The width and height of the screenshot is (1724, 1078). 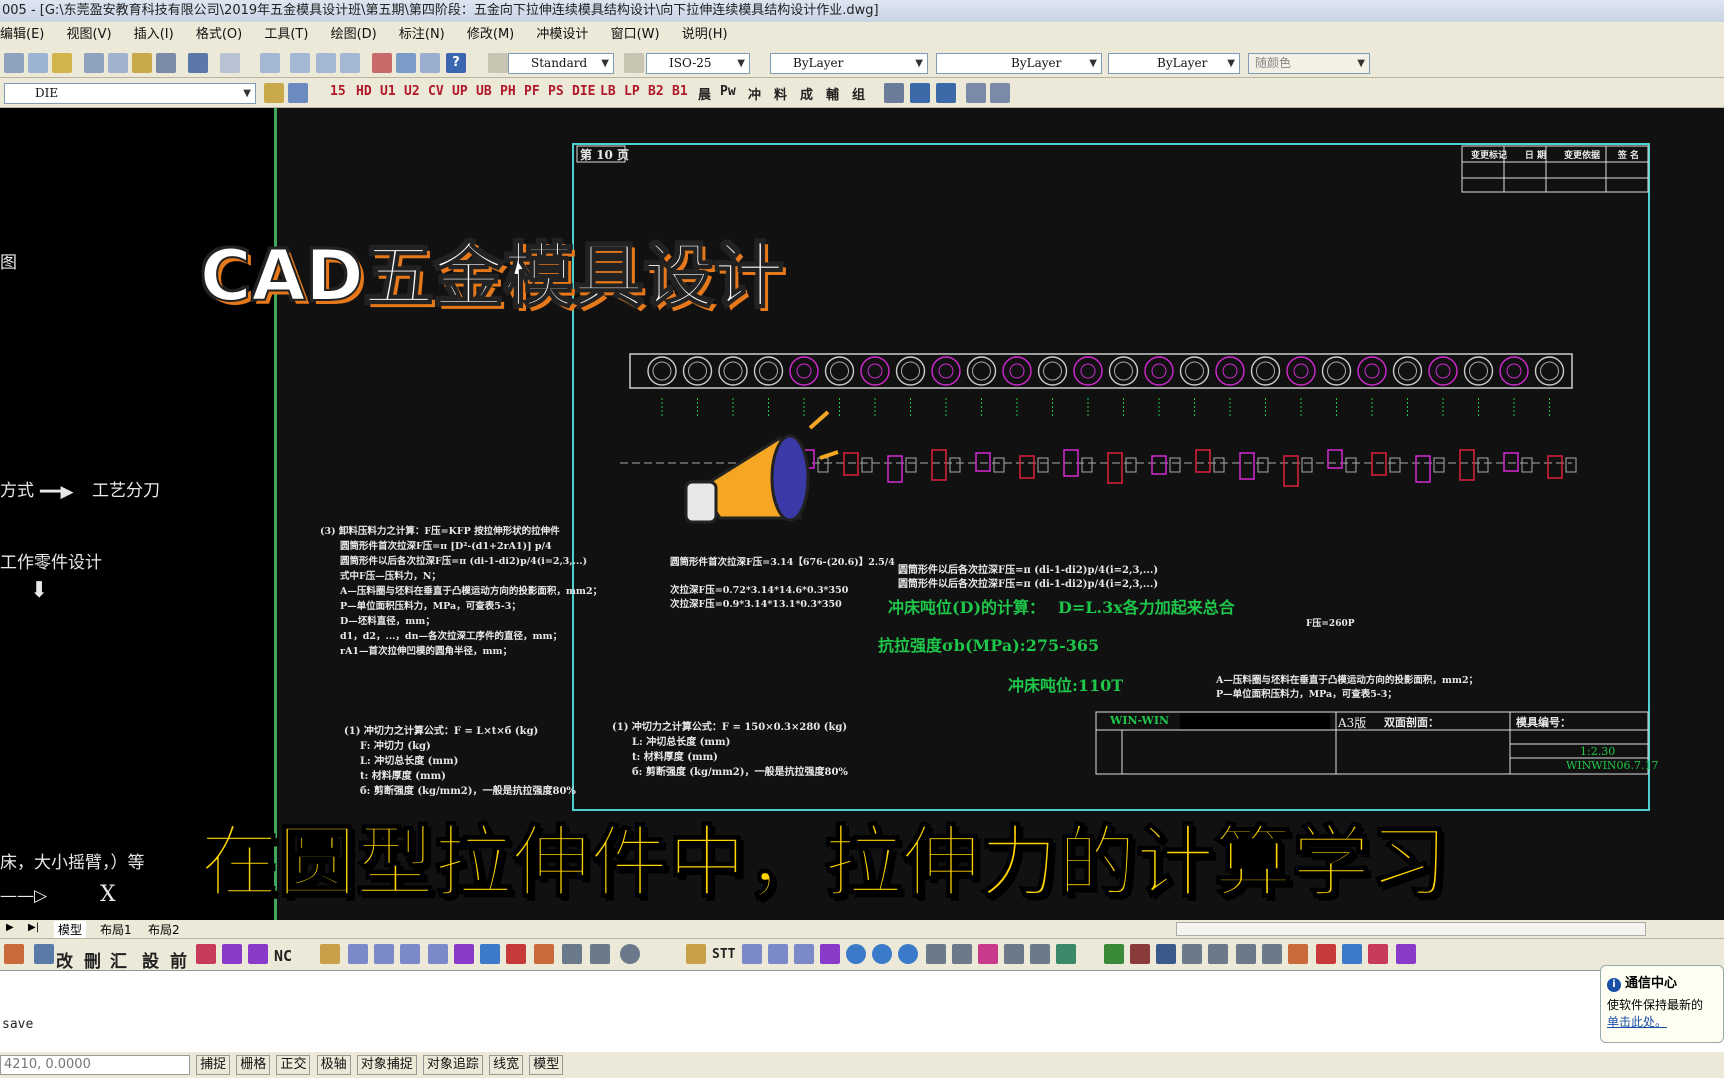 I want to click on tool-v-icon, so click(x=630, y=954).